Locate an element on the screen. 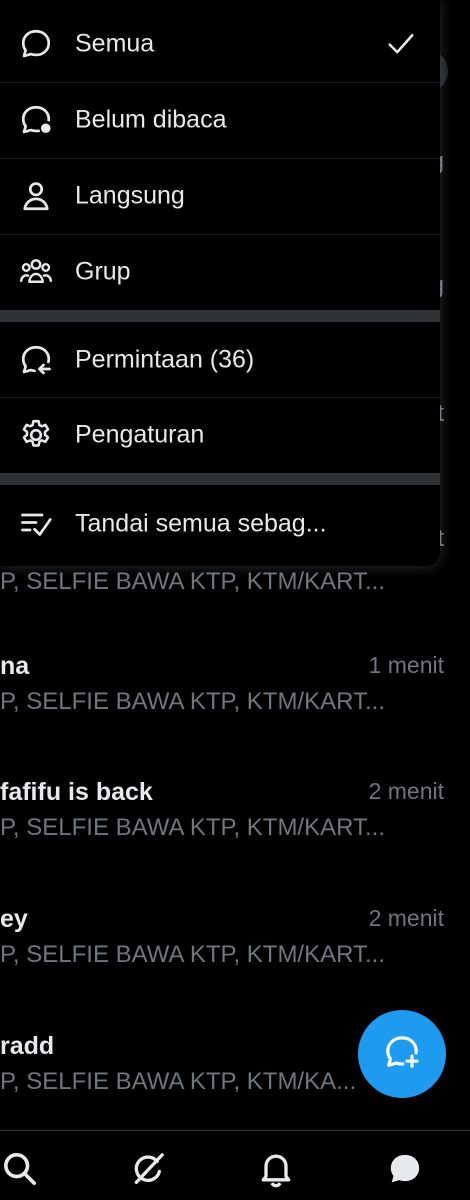 The image size is (470, 1200). bottom-navigation is located at coordinates (235, 1165).